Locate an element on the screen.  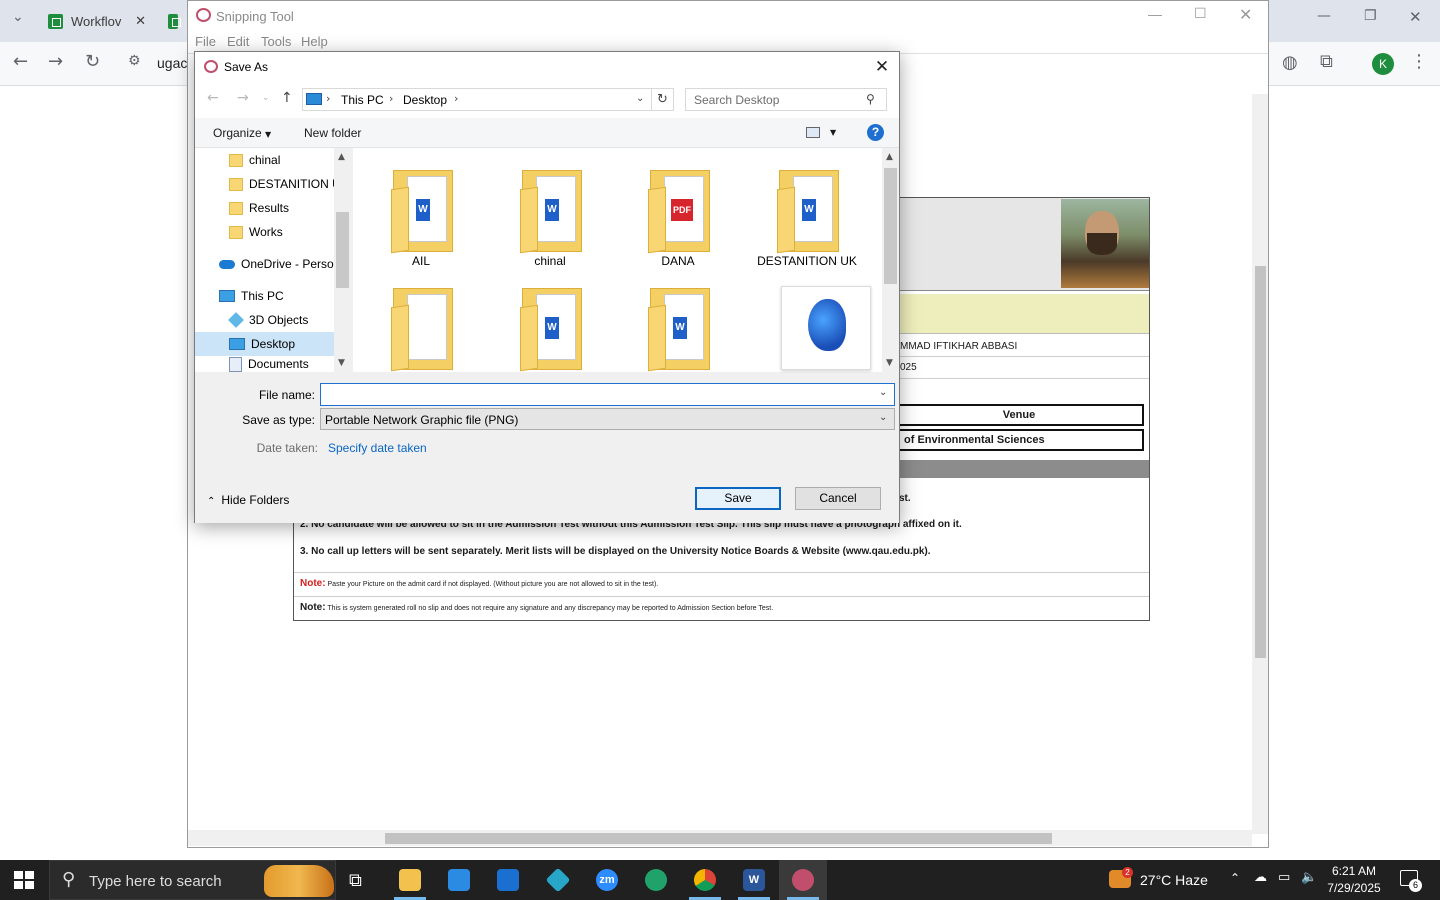
menu-edit: Edit is located at coordinates (238, 41).